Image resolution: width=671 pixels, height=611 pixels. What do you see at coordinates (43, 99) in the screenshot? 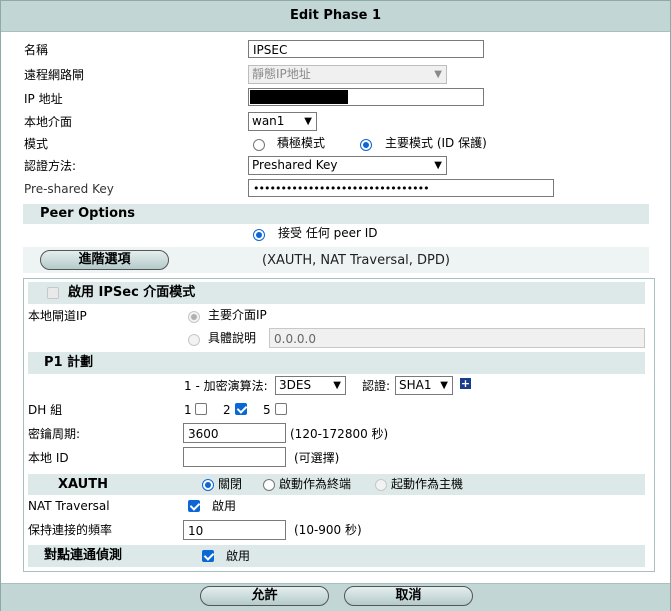
I see `ip-address-label: IP 地址` at bounding box center [43, 99].